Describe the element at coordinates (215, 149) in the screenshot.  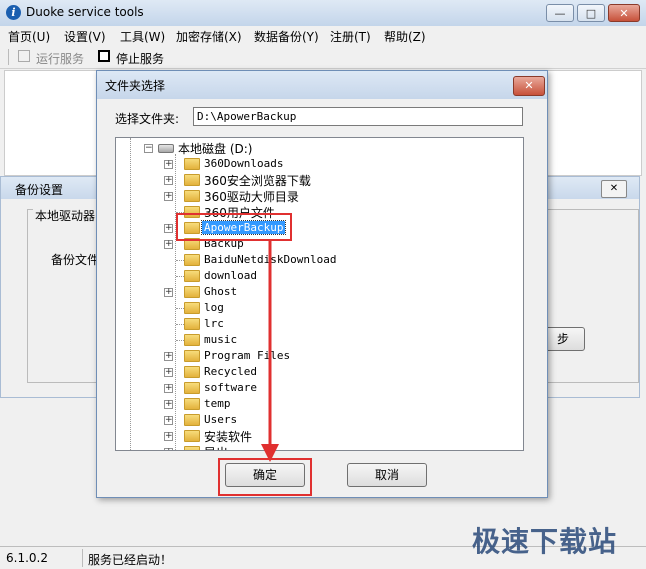
I see `drive-label: 本地磁盘 (D:)` at that location.